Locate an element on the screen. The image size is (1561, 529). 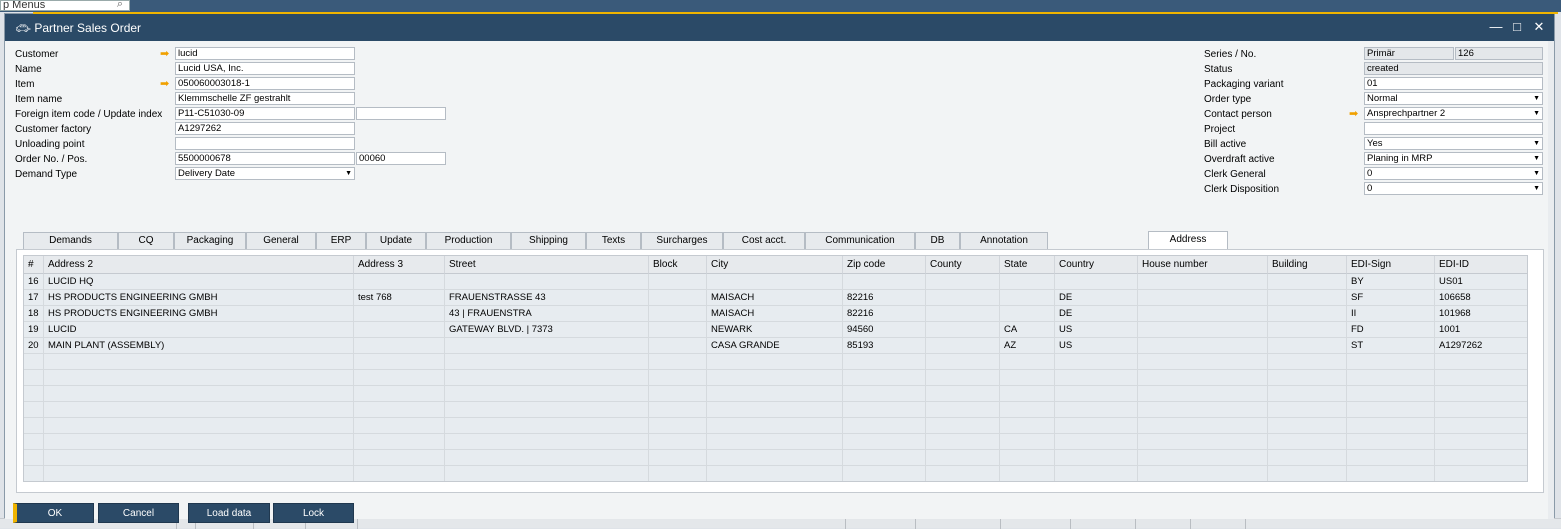
item-link-arrow-icon: ➡ is located at coordinates (166, 84).